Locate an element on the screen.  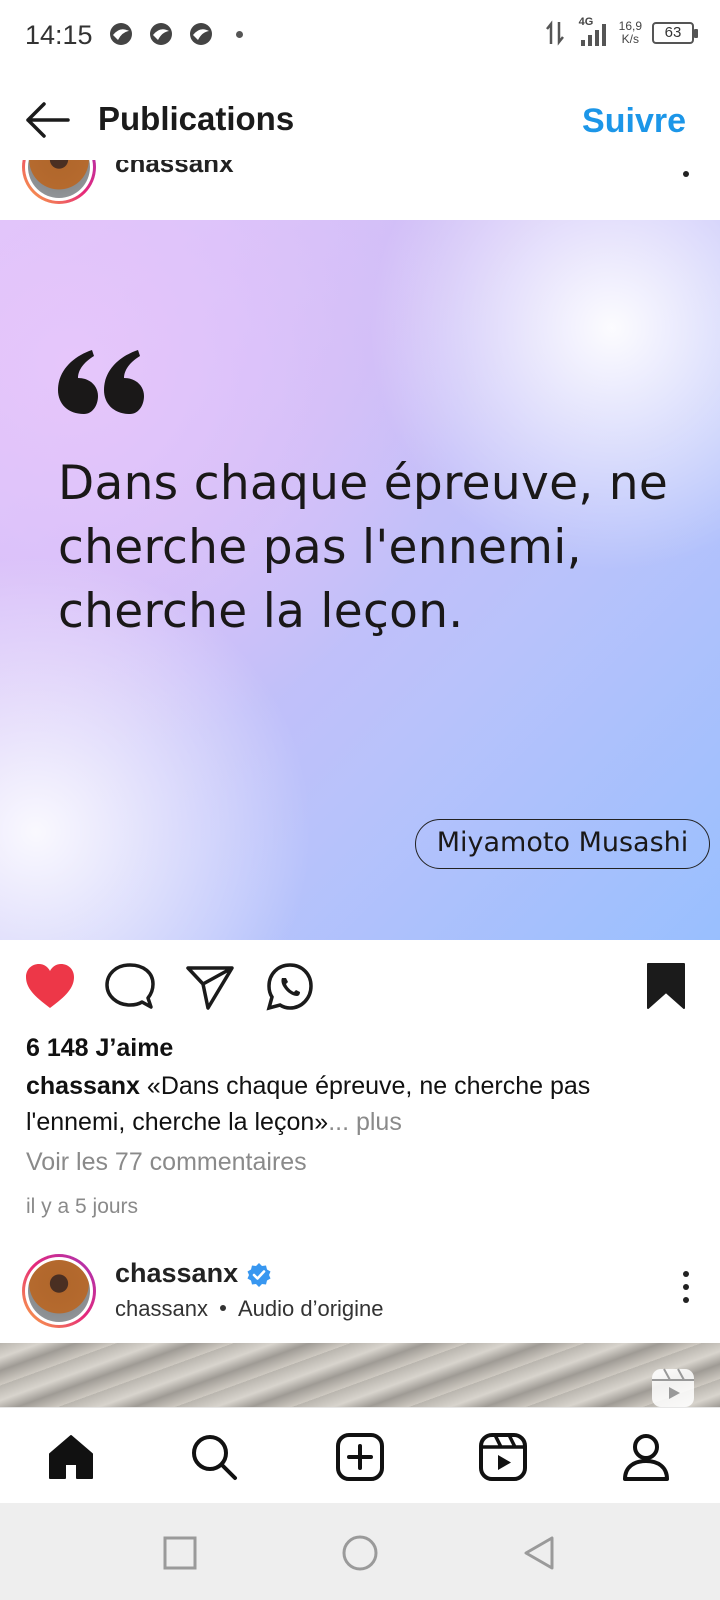
circle-icon is located at coordinates (360, 1553).